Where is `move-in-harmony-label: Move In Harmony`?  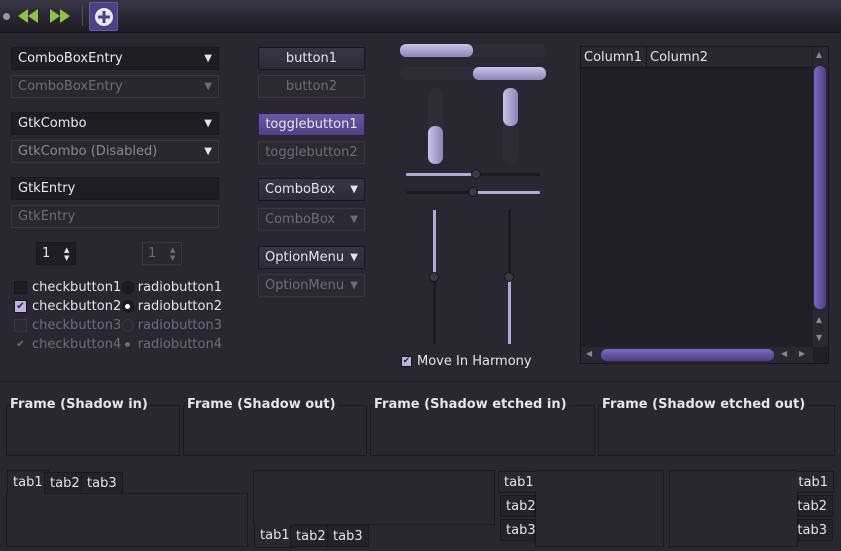 move-in-harmony-label: Move In Harmony is located at coordinates (474, 361).